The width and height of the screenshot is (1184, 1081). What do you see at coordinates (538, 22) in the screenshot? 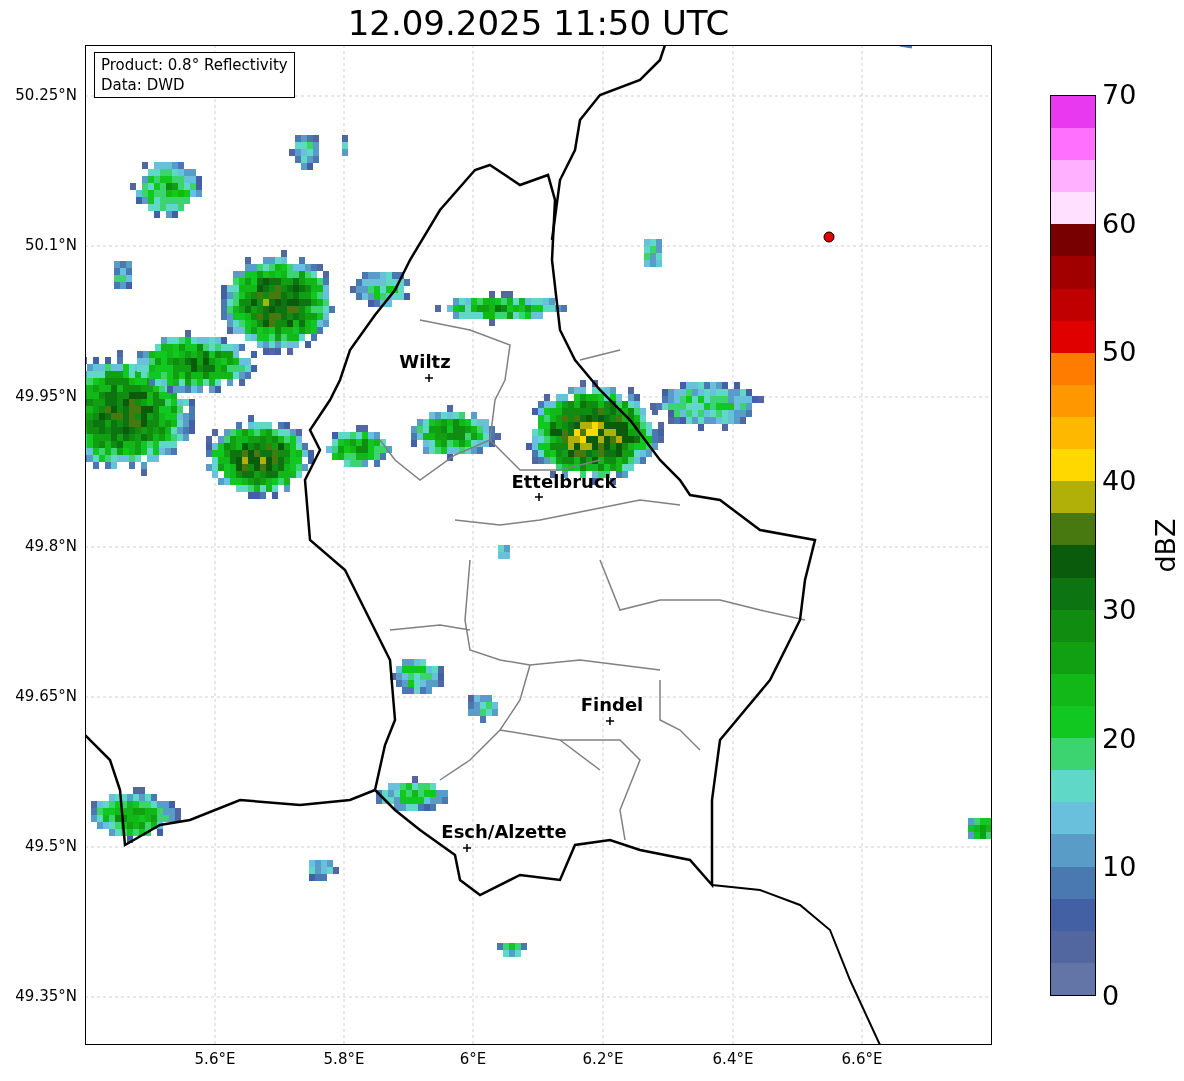
I see `map-title: 12.09.2025 11:50 UTC` at bounding box center [538, 22].